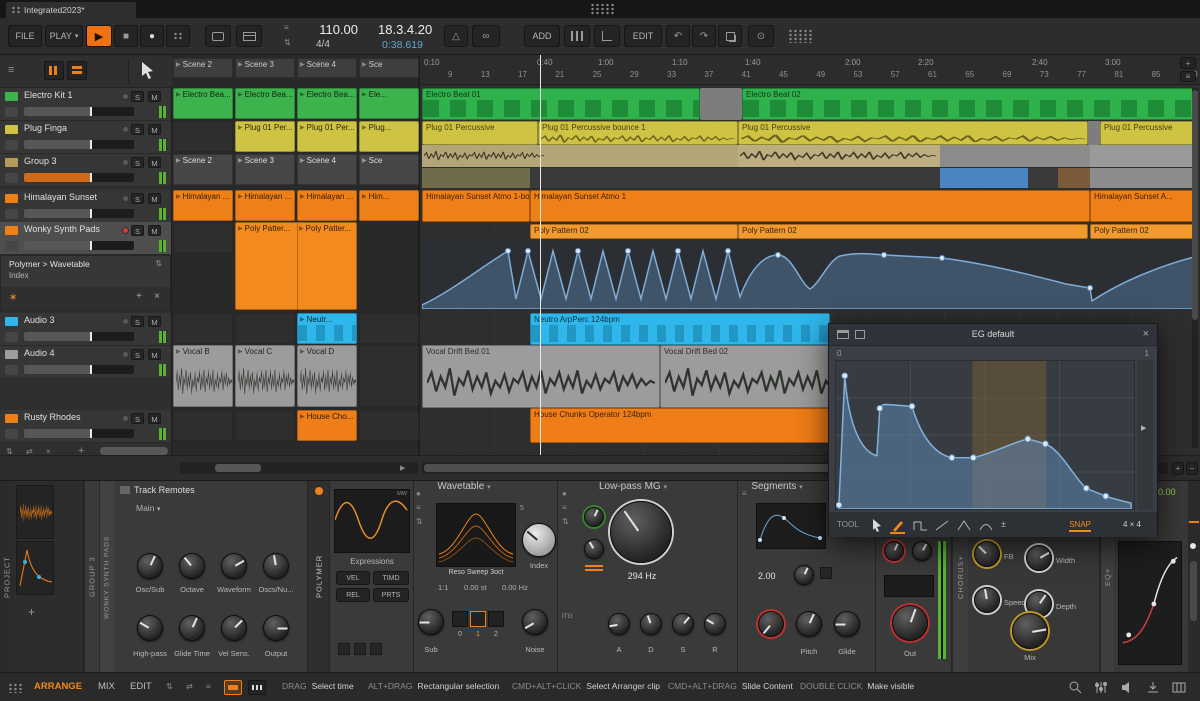 This screenshot has height=701, width=1200. What do you see at coordinates (522, 508) in the screenshot?
I see `voices-count: 5` at bounding box center [522, 508].